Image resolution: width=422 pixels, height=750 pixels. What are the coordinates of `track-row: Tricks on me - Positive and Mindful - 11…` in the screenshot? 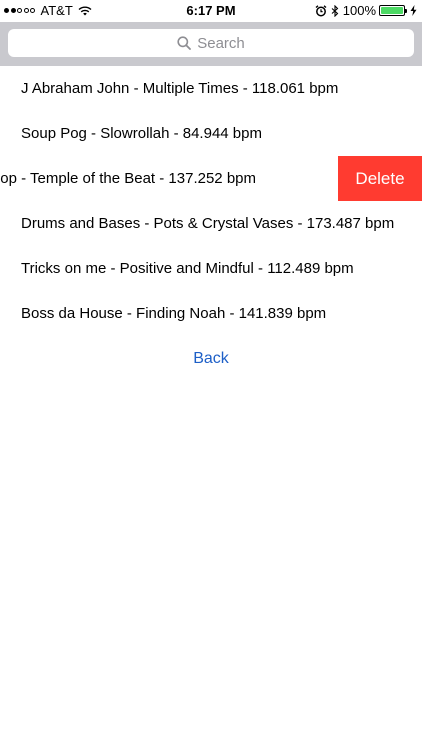 It's located at (211, 268).